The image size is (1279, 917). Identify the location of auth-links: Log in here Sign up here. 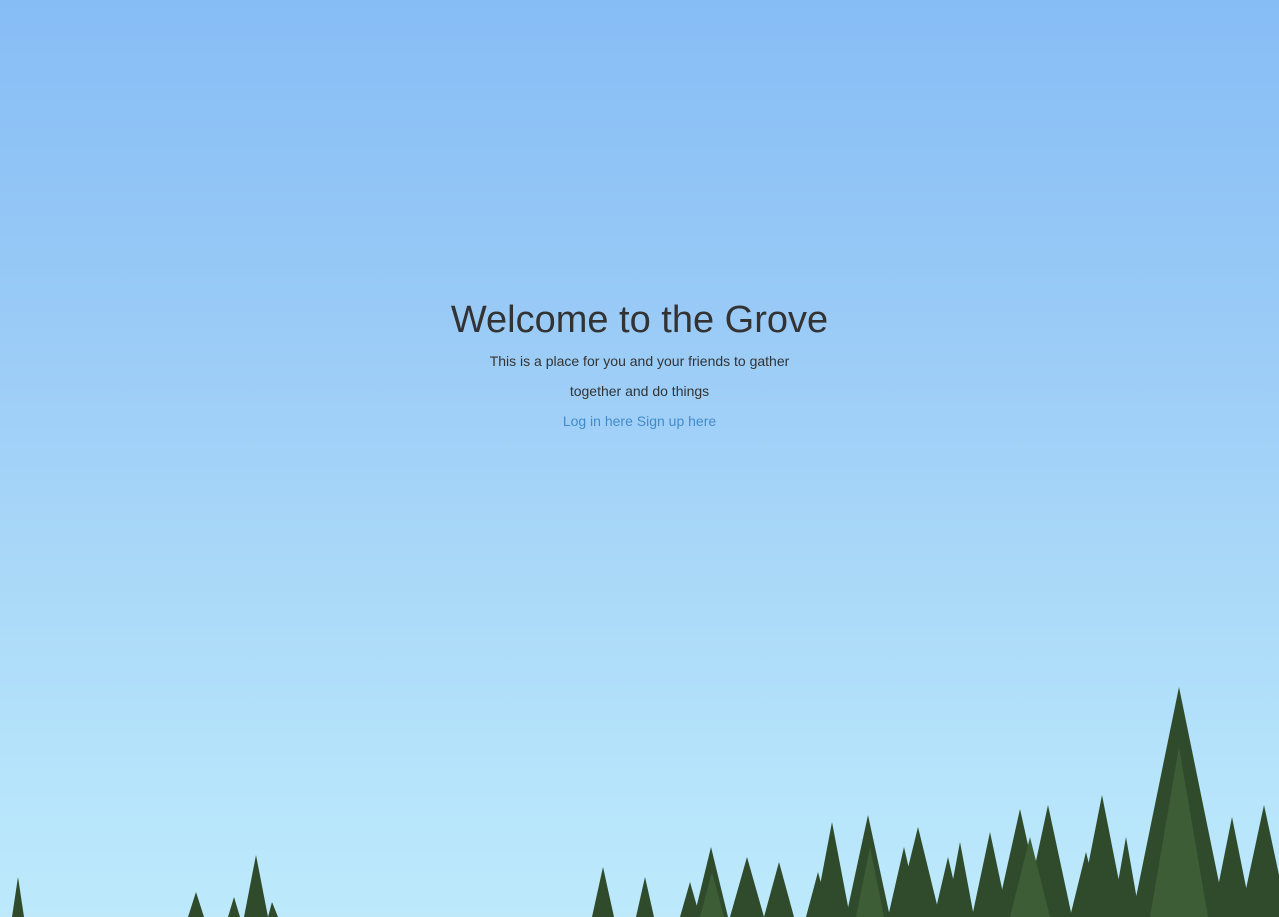
(639, 421).